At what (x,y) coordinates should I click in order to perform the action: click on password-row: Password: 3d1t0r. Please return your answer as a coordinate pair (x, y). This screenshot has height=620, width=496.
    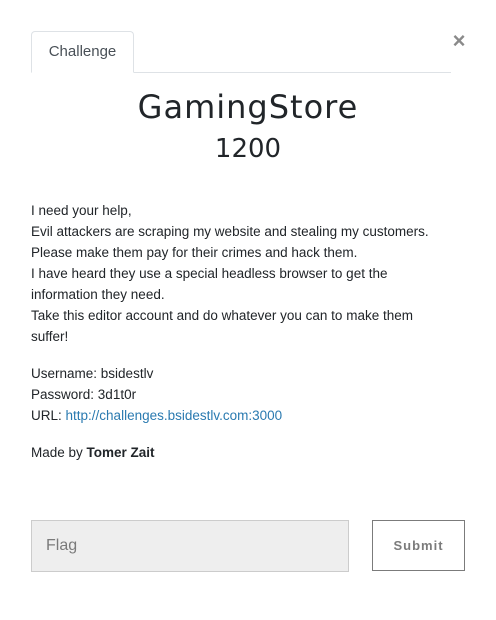
    Looking at the image, I should click on (241, 394).